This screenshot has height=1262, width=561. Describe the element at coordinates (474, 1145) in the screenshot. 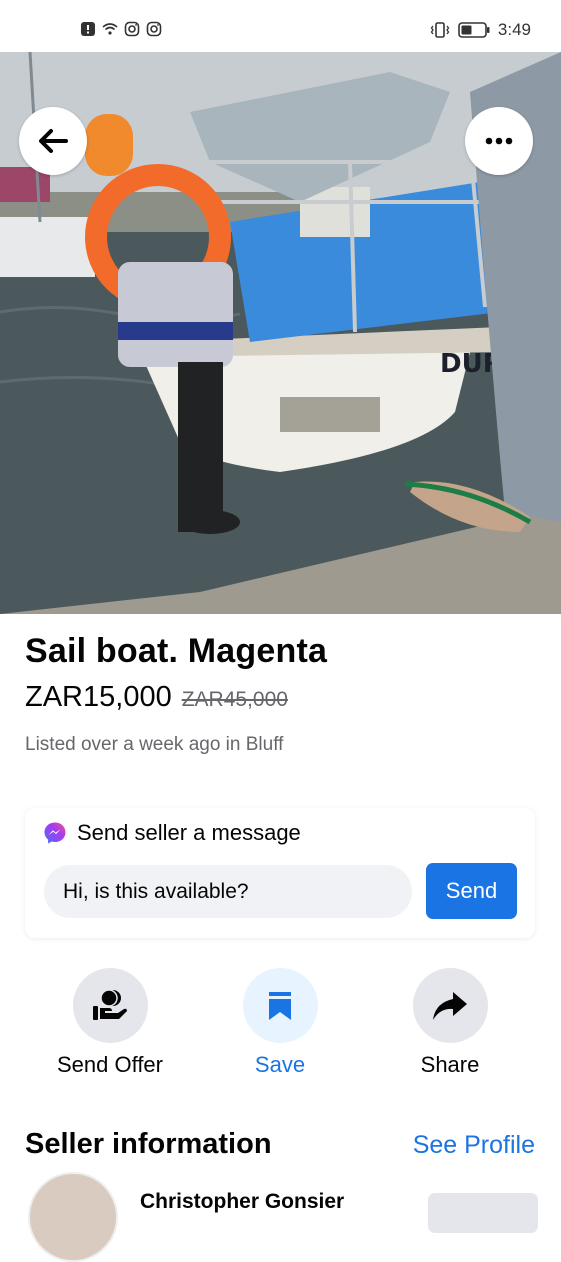

I see `see-profile-link: See Profile` at that location.